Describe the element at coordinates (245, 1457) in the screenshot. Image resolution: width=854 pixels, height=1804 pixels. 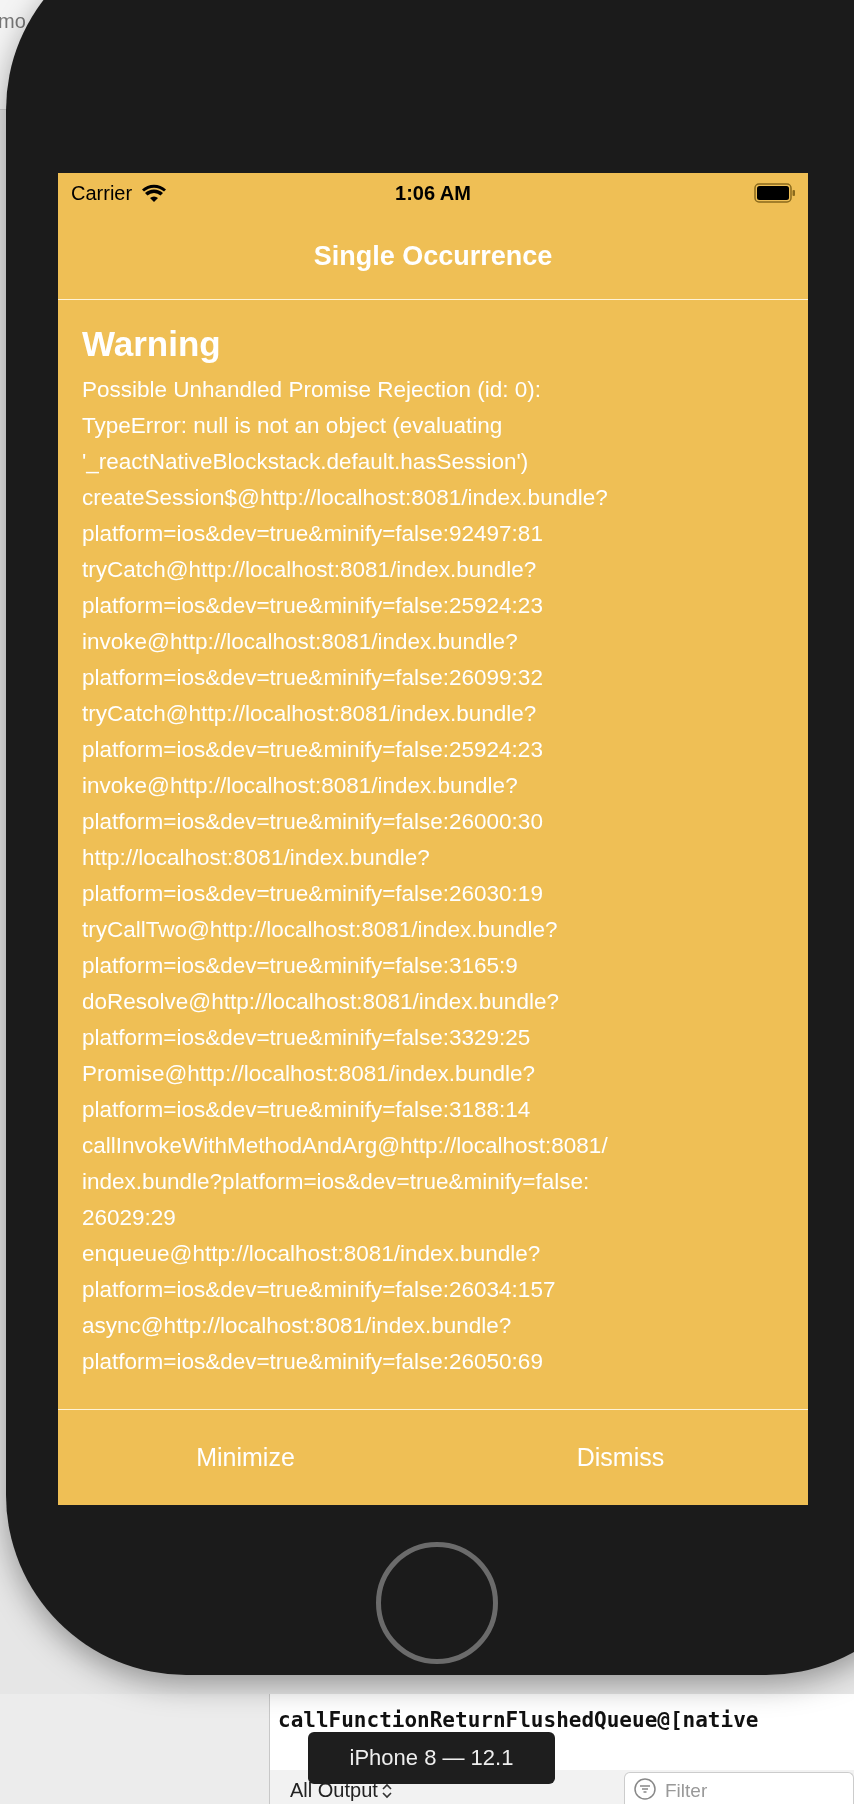
I see `minimize-button: Minimize` at that location.